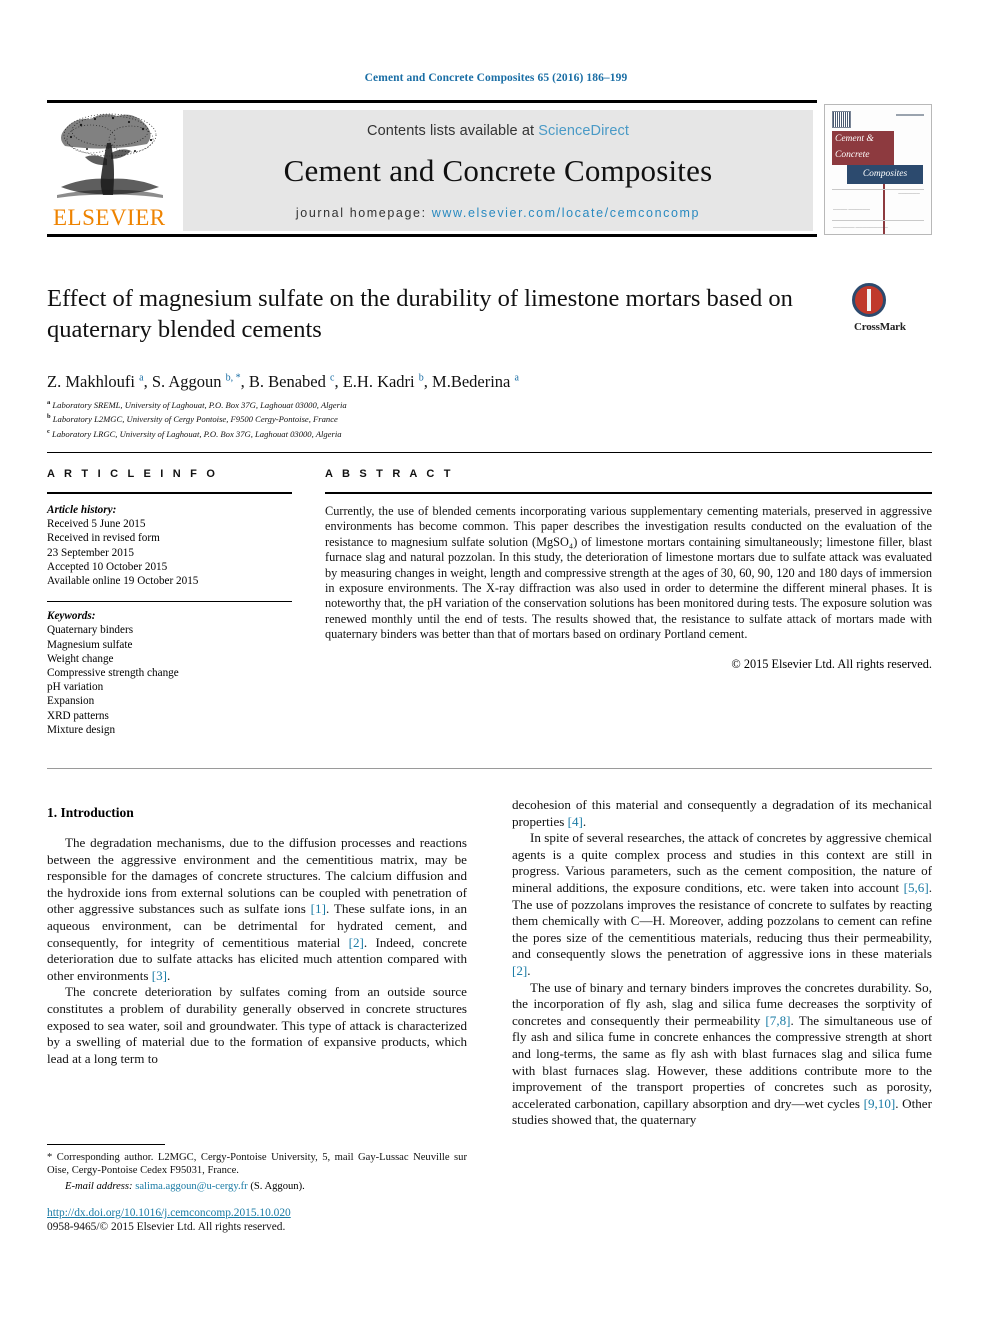 The width and height of the screenshot is (992, 1323). Describe the element at coordinates (81, 729) in the screenshot. I see `keyword-item: Mixture design` at that location.